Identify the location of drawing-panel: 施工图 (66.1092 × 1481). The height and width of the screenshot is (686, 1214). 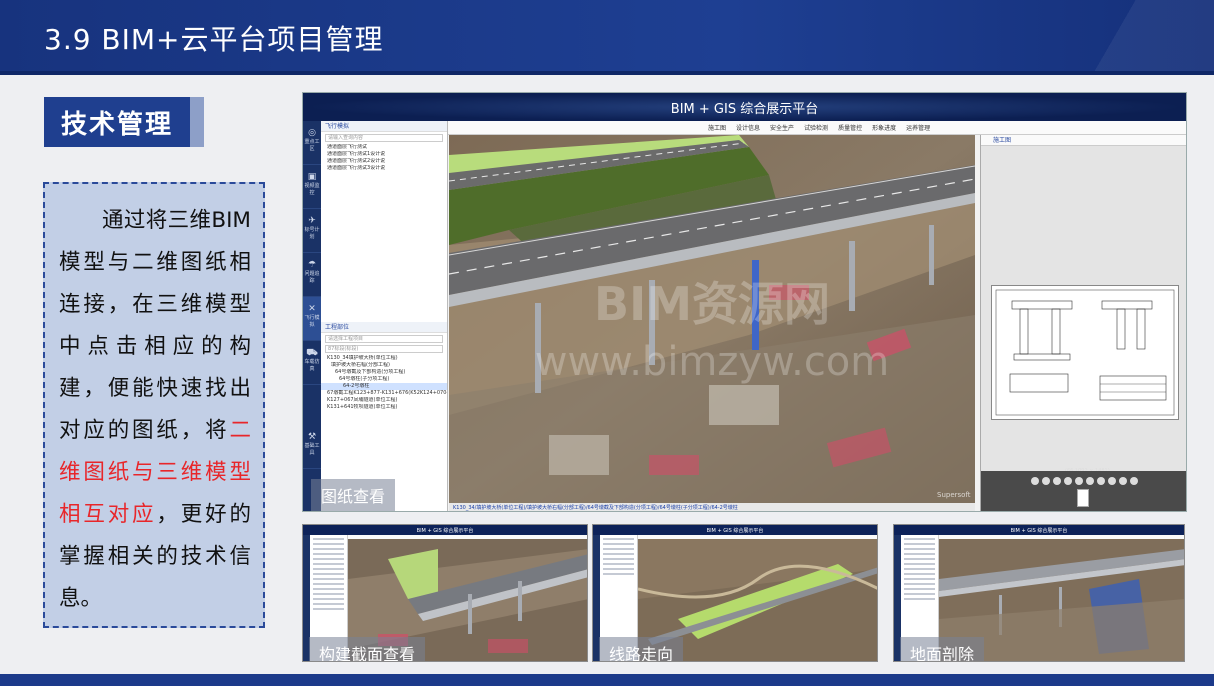
(1083, 323).